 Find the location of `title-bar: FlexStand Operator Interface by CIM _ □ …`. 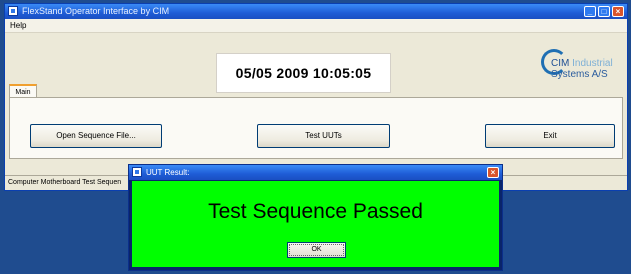

title-bar: FlexStand Operator Interface by CIM _ □ … is located at coordinates (316, 11).